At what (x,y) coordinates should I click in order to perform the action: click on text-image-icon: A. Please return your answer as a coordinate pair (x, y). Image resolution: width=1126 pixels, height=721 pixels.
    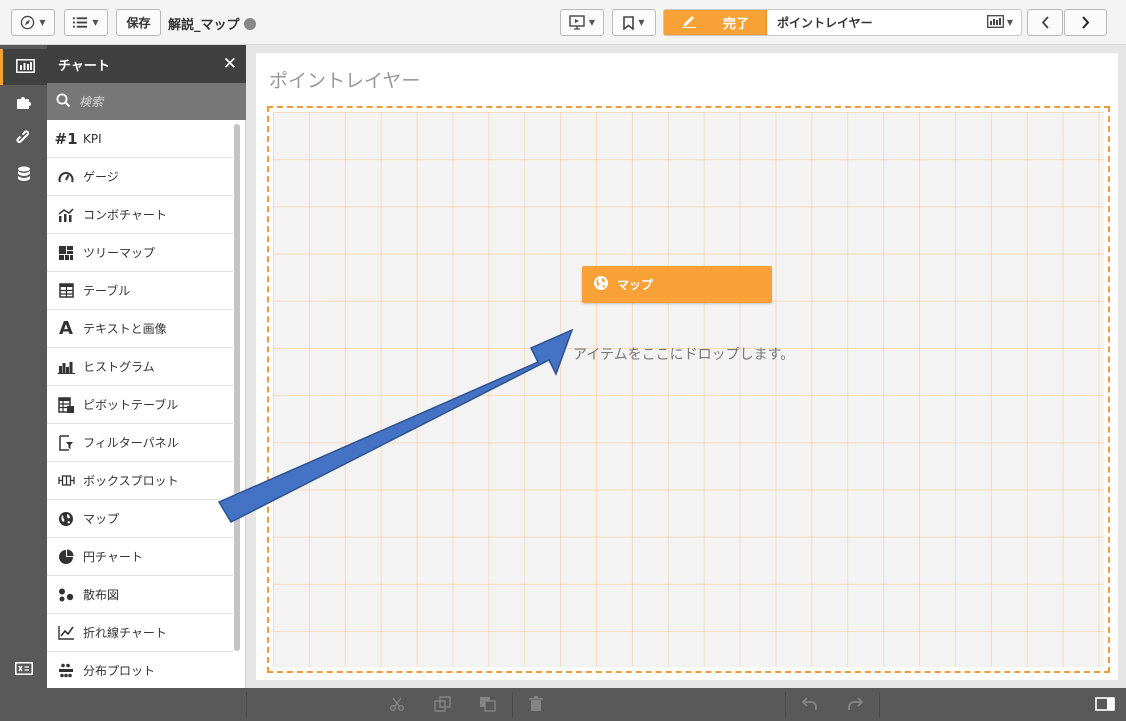
    Looking at the image, I should click on (66, 328).